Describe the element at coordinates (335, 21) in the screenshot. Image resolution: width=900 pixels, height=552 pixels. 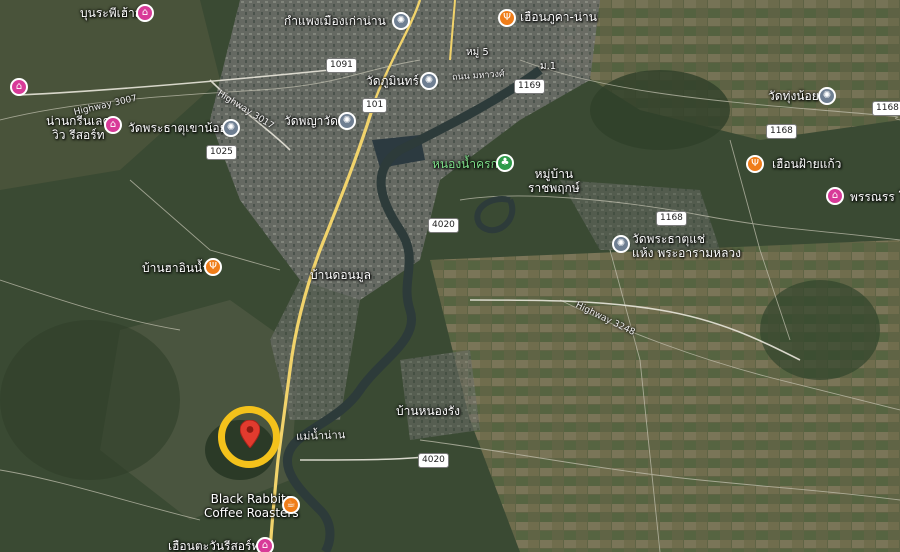
I see `label-kampaeng: กำแพงเมืองเก่าน่าน` at that location.